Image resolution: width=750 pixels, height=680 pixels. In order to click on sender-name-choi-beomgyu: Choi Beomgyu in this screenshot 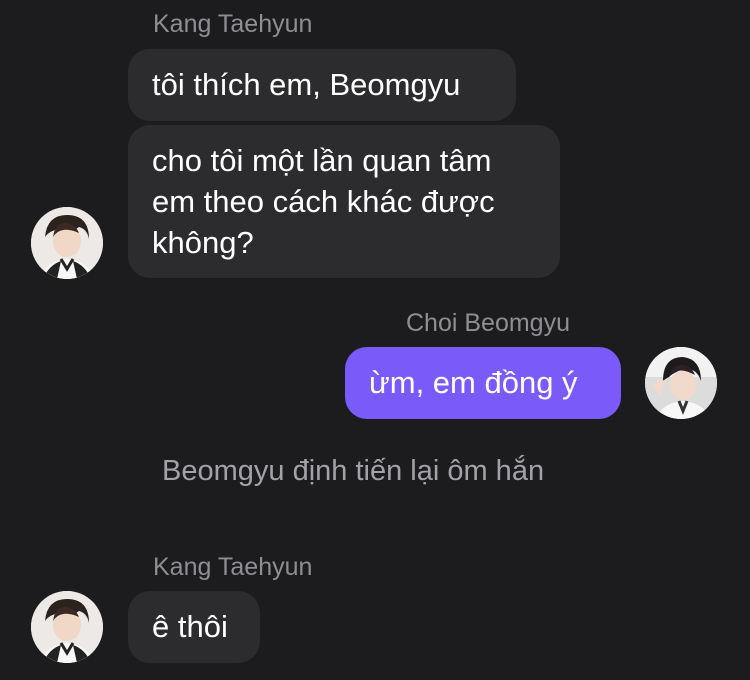, I will do `click(488, 323)`.